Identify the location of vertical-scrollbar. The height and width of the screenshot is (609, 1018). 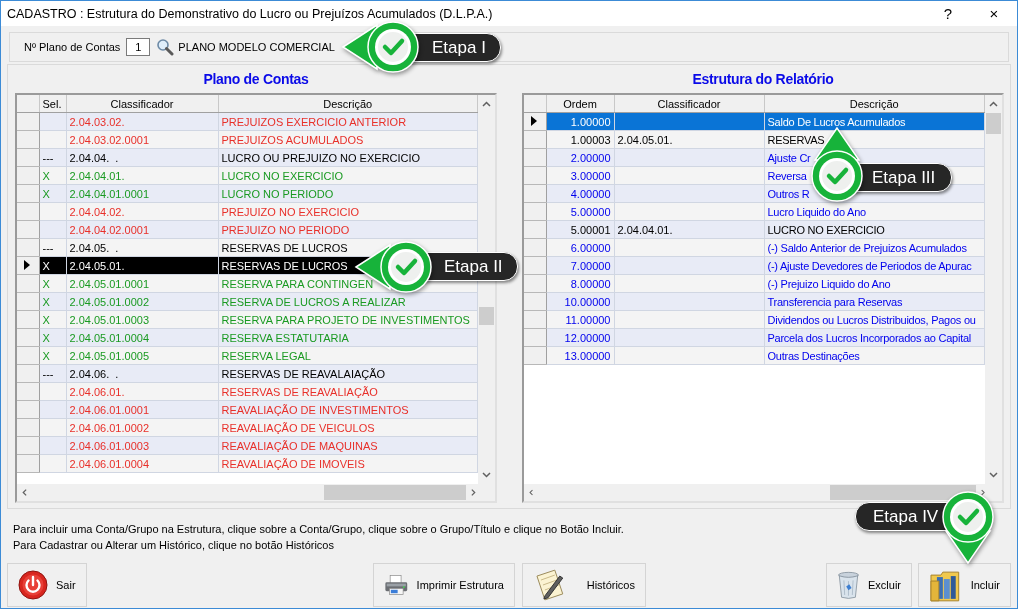
(993, 289).